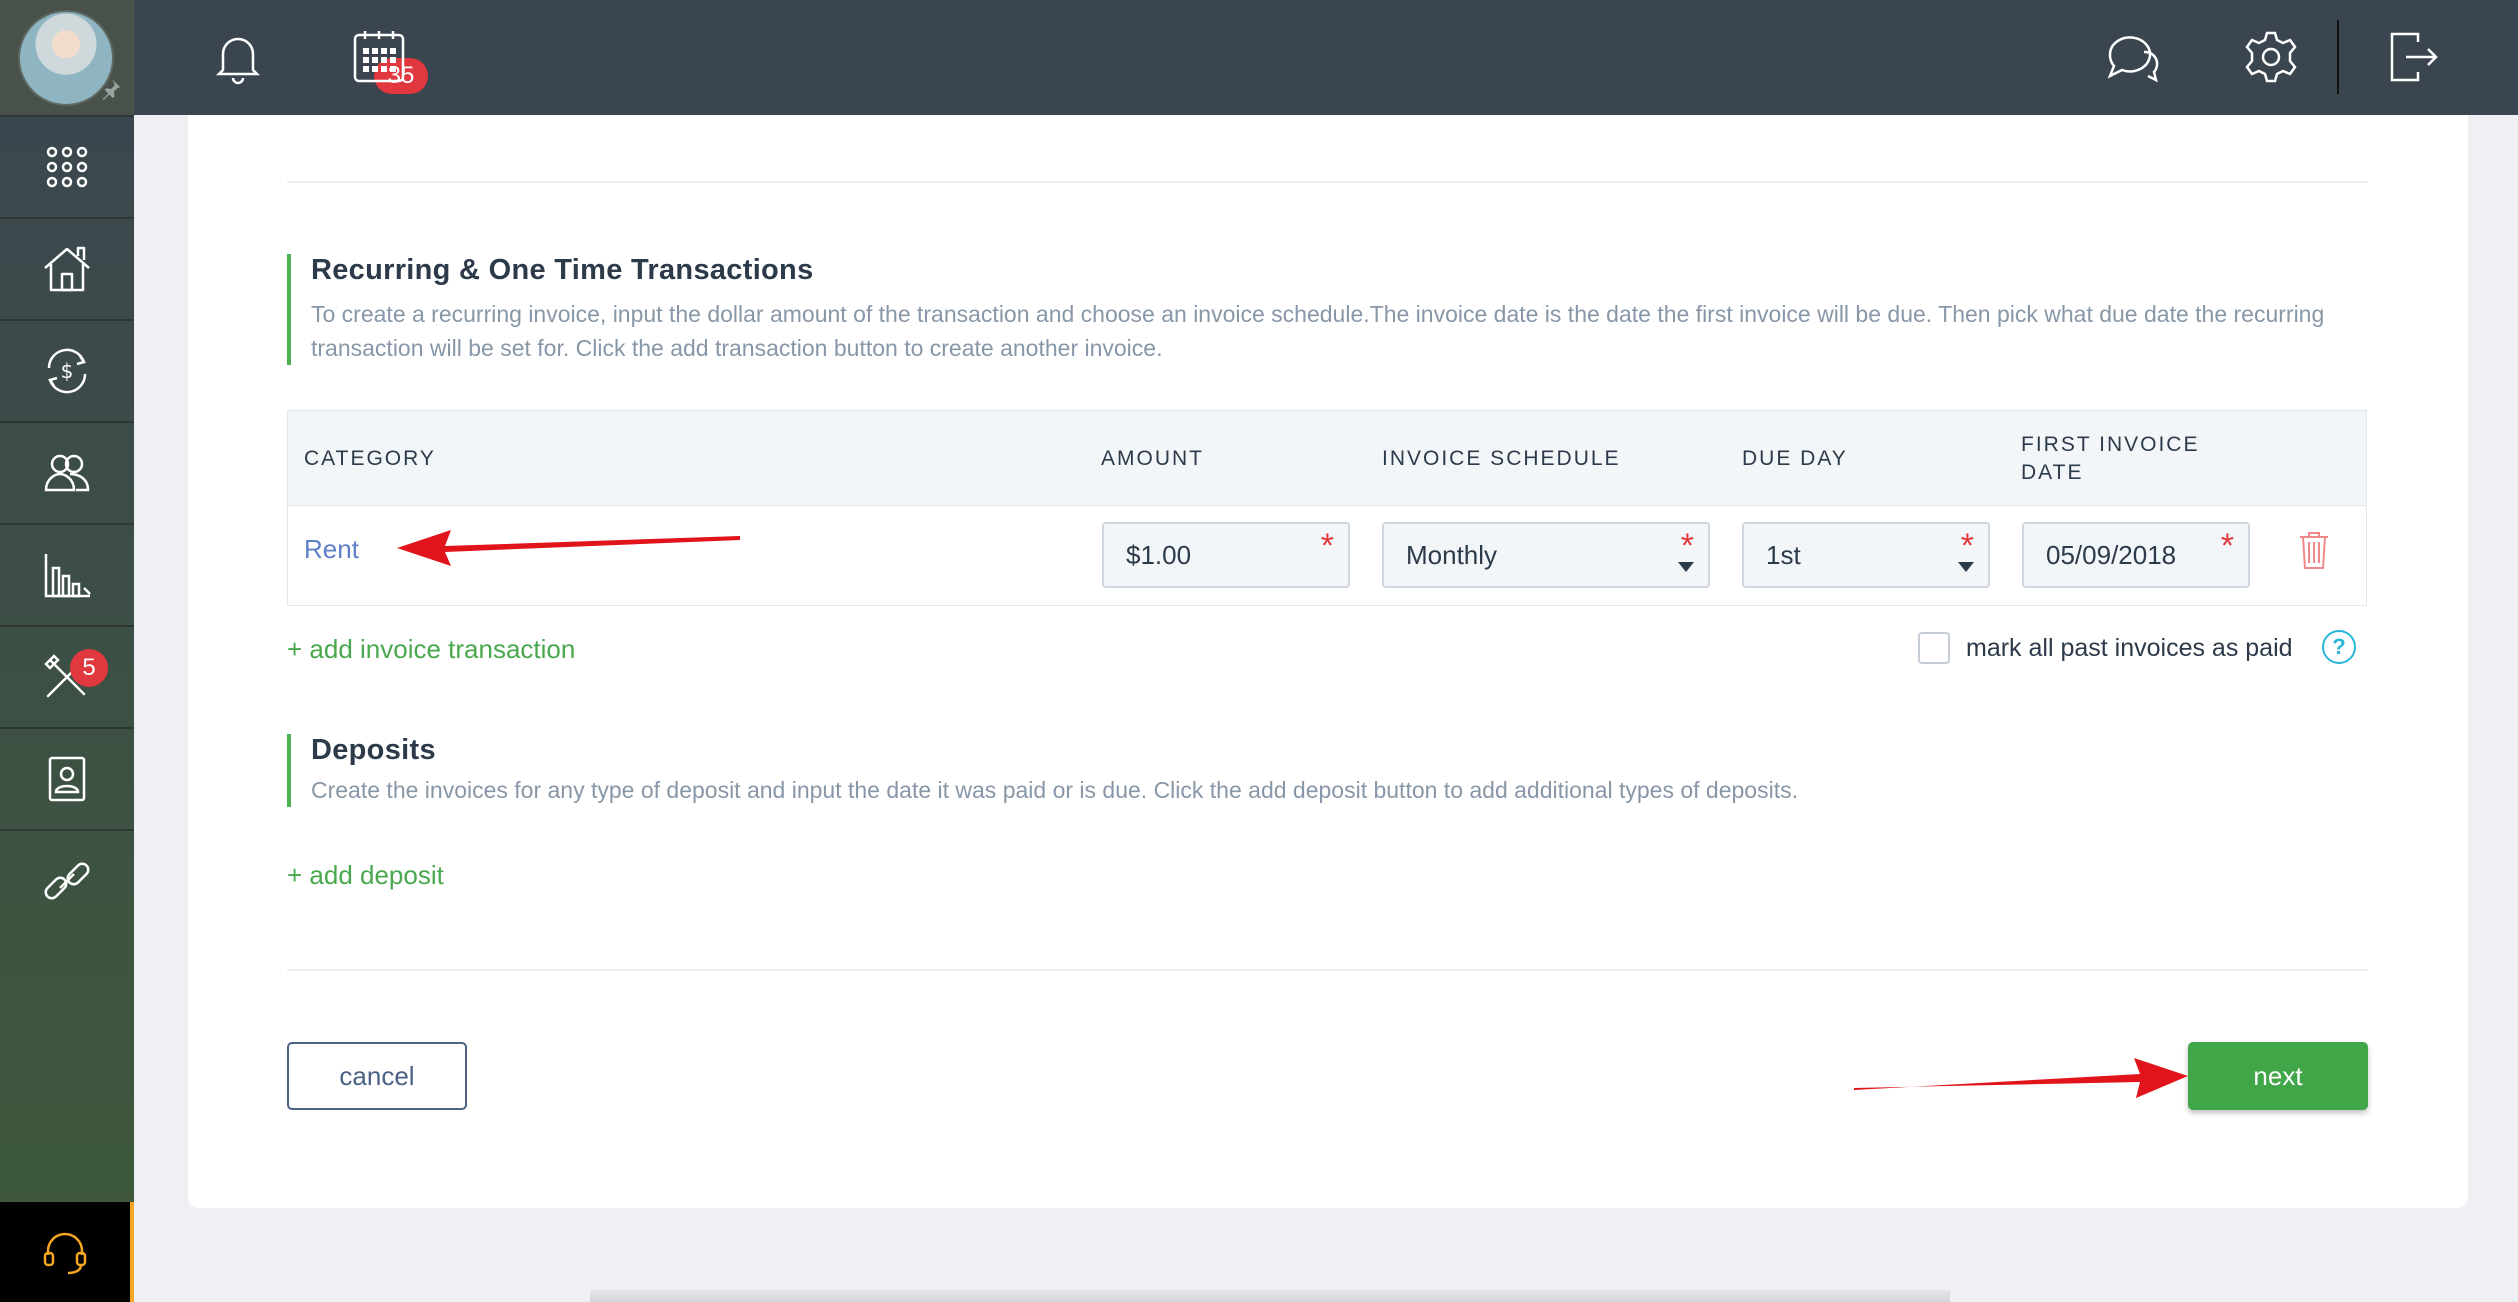  I want to click on cancel-button: cancel, so click(377, 1076).